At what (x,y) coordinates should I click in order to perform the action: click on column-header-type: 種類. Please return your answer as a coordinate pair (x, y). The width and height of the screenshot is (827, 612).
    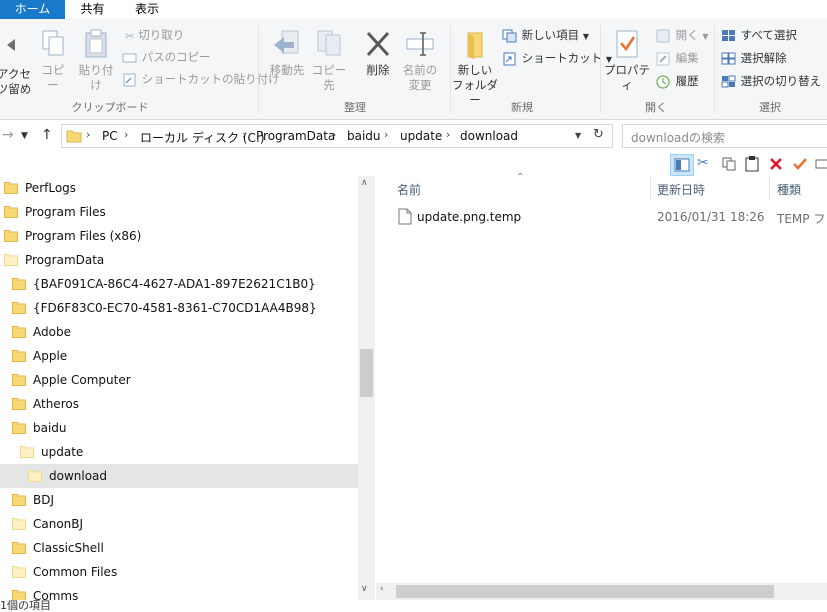
    Looking at the image, I should click on (789, 189).